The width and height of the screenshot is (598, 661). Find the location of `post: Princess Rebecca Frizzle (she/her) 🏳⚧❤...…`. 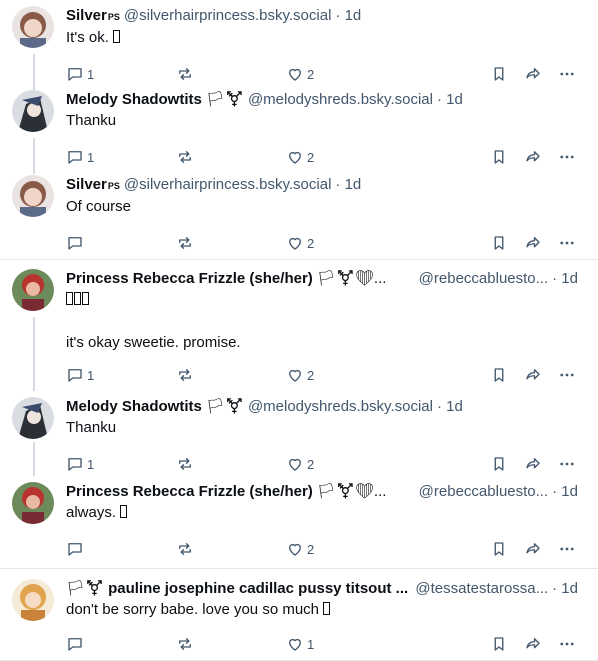

post: Princess Rebecca Frizzle (she/her) 🏳⚧❤...… is located at coordinates (299, 524).